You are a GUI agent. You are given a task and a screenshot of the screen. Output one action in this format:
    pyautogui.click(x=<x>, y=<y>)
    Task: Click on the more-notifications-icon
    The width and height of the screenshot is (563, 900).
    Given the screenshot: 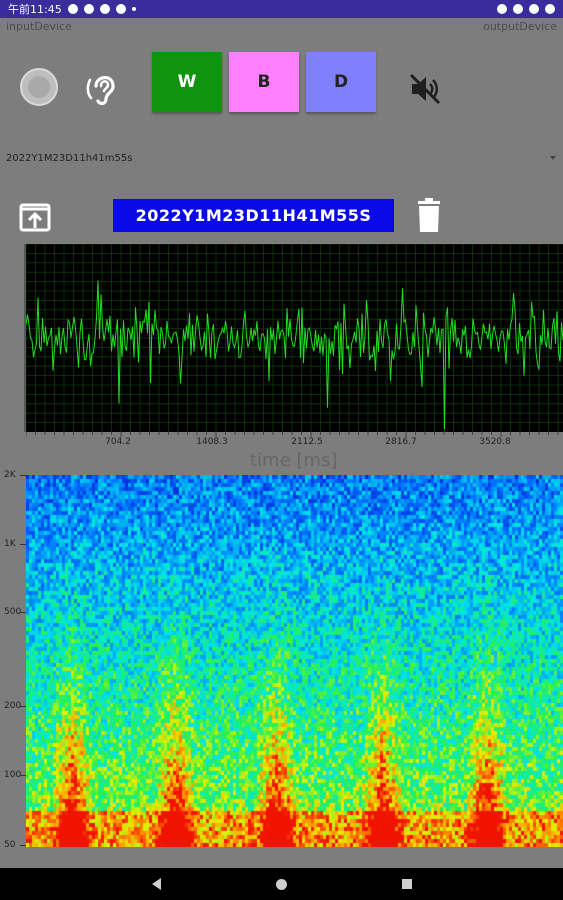 What is the action you would take?
    pyautogui.click(x=133, y=9)
    